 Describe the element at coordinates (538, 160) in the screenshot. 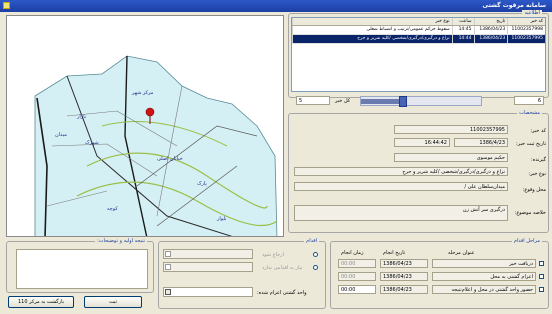

I see `recipient-label: گیرنده:` at that location.